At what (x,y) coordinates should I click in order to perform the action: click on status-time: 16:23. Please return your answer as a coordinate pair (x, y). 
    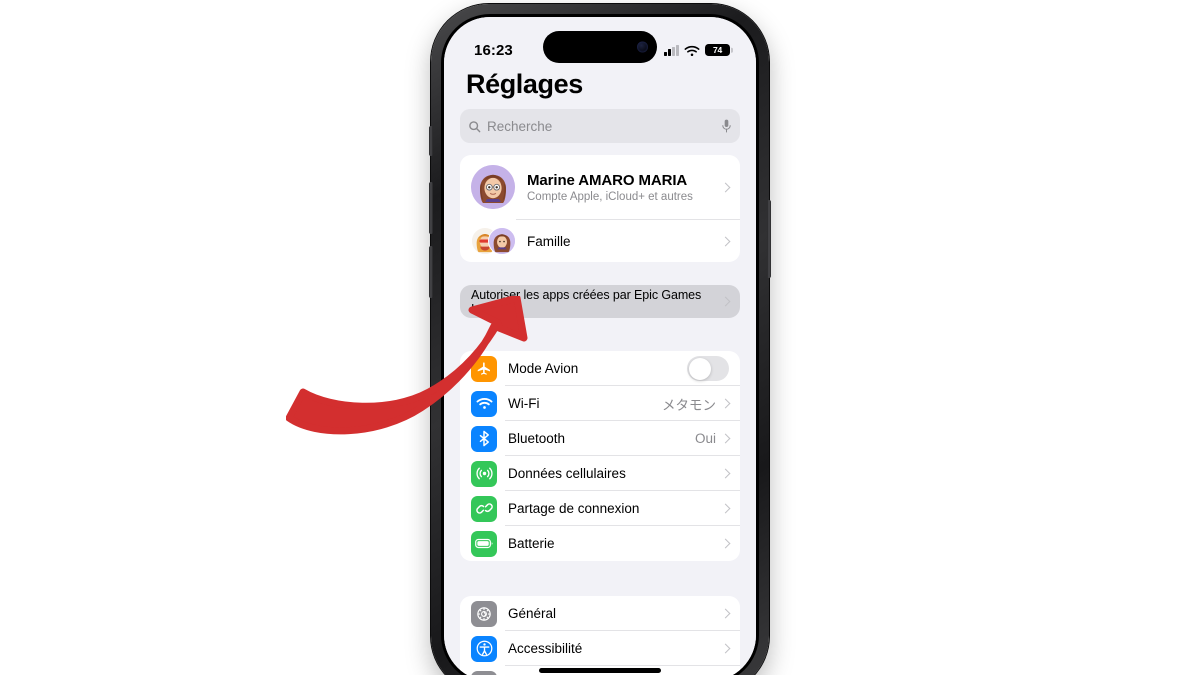
    Looking at the image, I should click on (493, 50).